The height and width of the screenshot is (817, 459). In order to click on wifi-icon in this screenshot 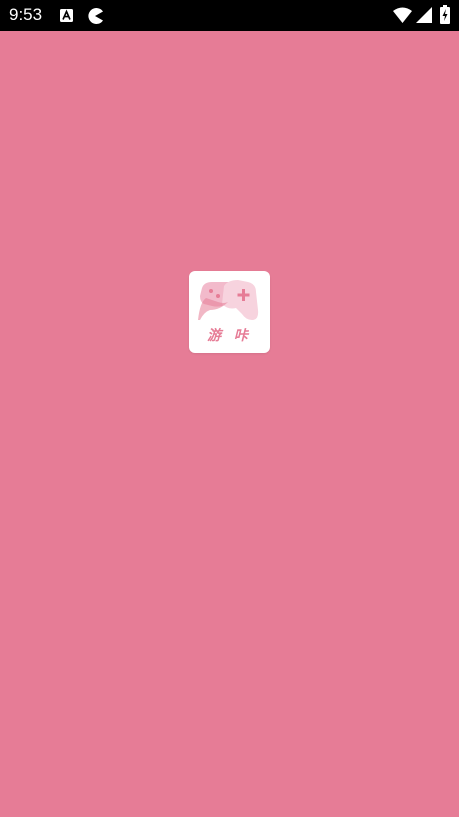, I will do `click(402, 15)`.